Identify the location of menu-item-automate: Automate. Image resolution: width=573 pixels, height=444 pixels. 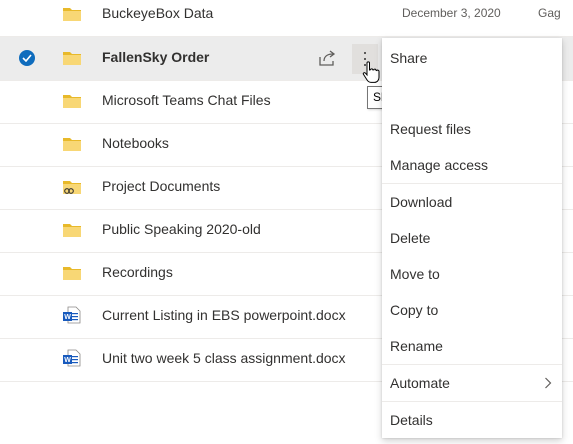
(472, 383).